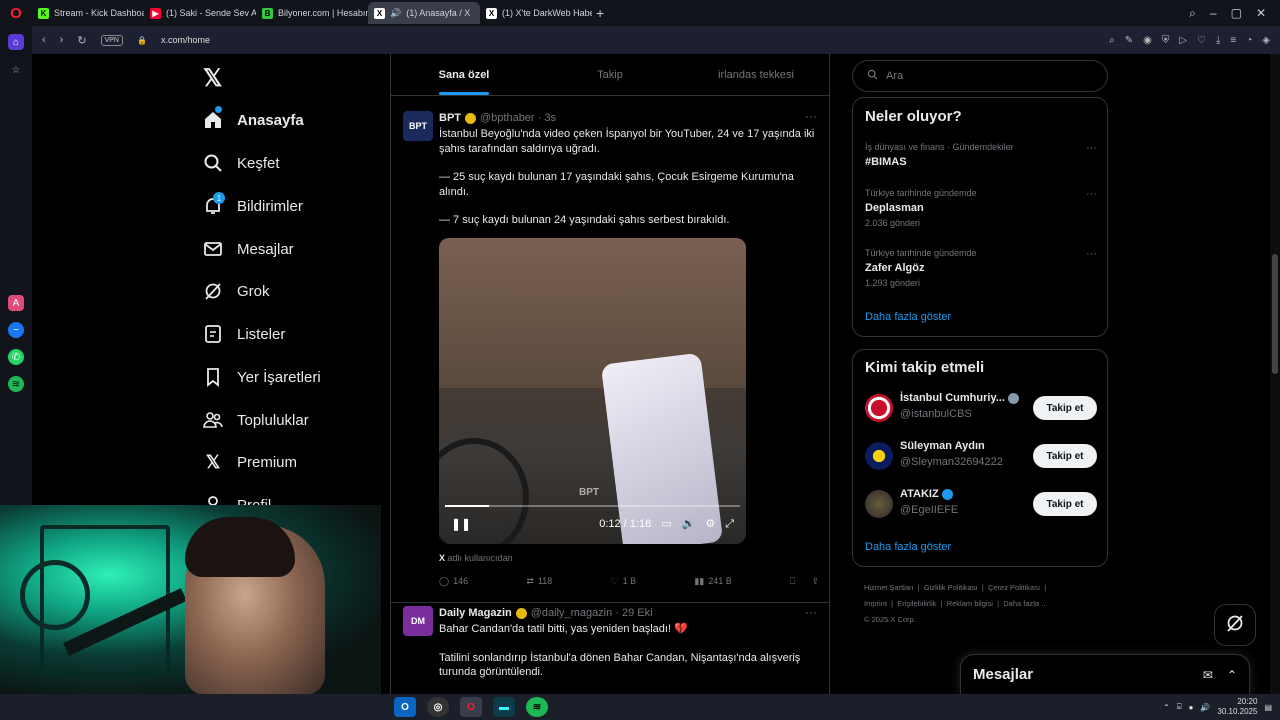 This screenshot has height=720, width=1280. What do you see at coordinates (438, 707) in the screenshot?
I see `obs-icon: ◎` at bounding box center [438, 707].